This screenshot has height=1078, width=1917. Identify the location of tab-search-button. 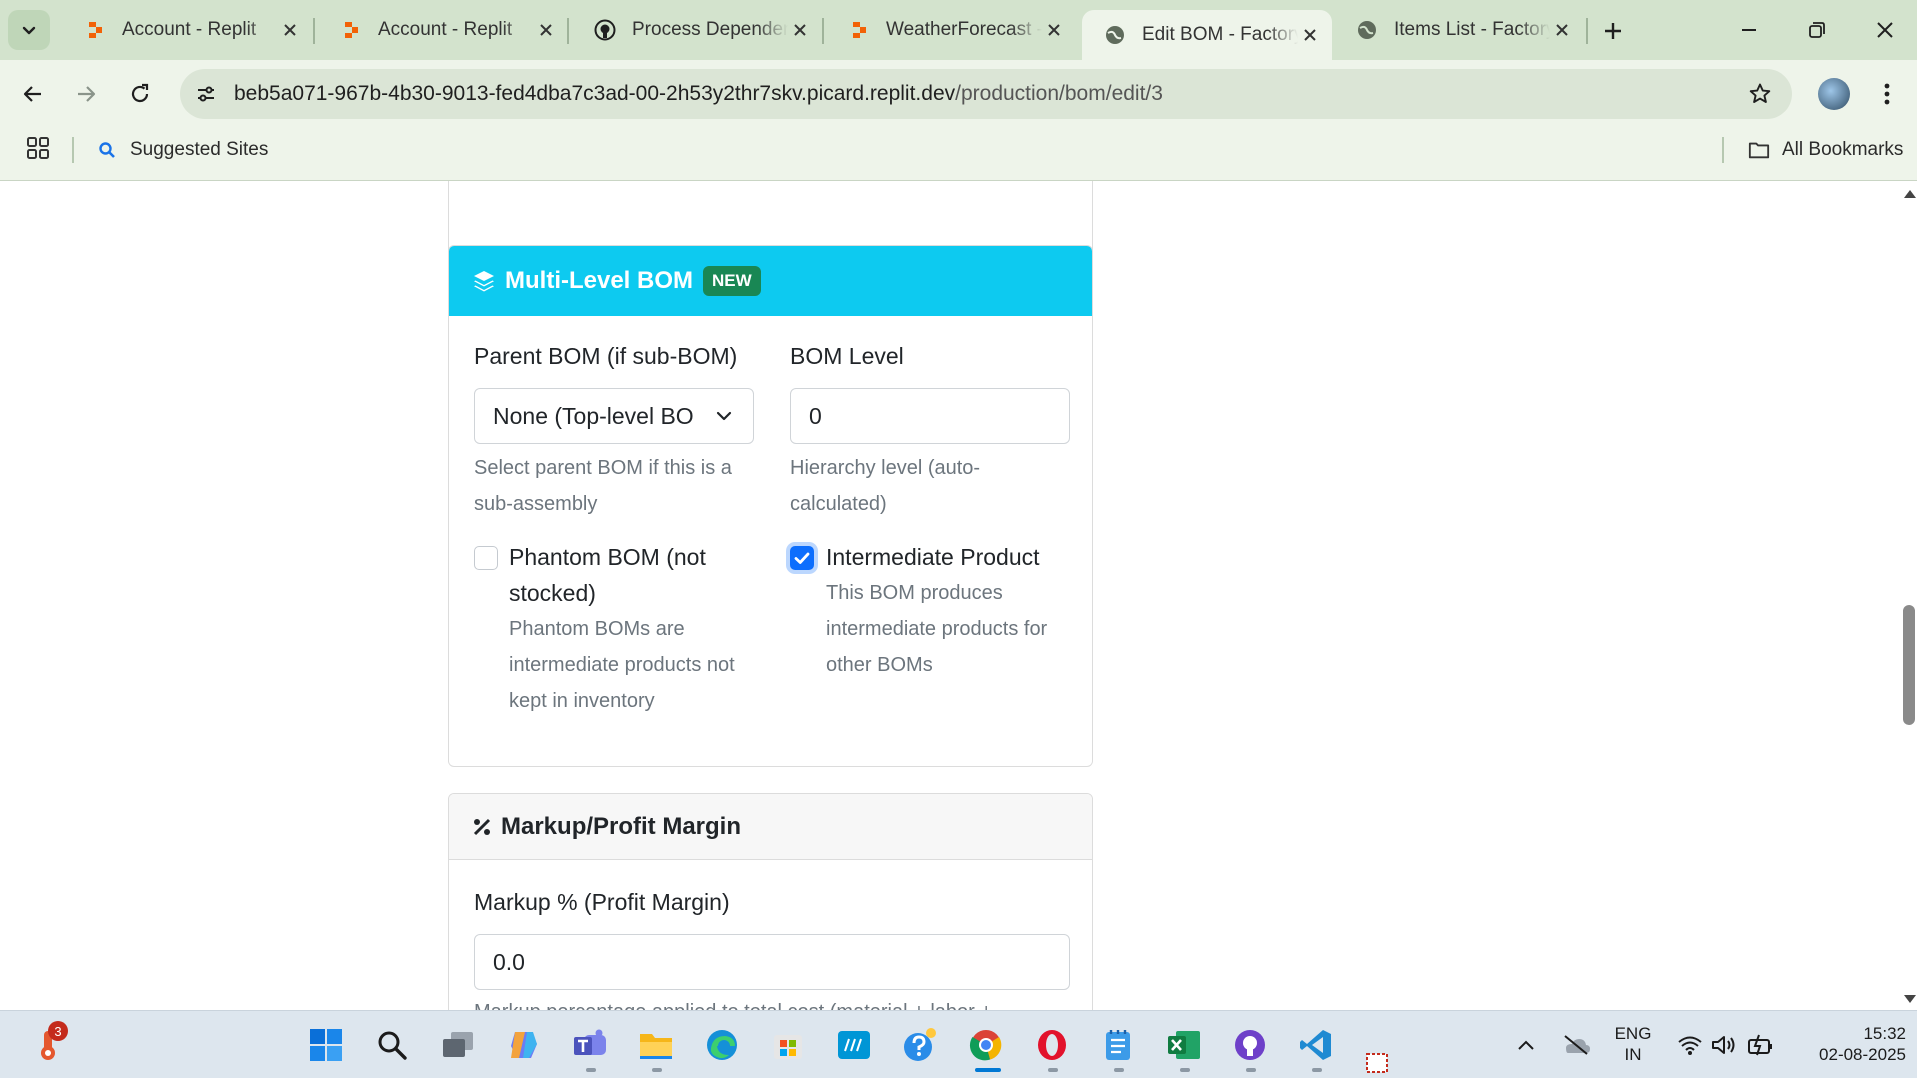
(29, 30).